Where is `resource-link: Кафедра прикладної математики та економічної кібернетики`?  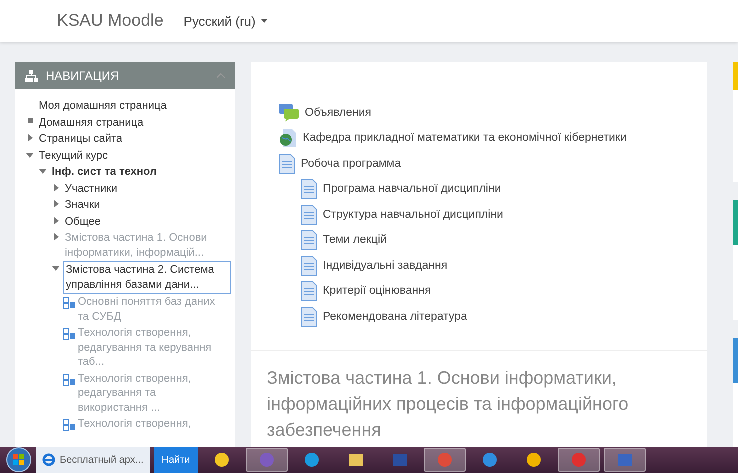
resource-link: Кафедра прикладної математики та економічної кібернетики is located at coordinates (465, 138).